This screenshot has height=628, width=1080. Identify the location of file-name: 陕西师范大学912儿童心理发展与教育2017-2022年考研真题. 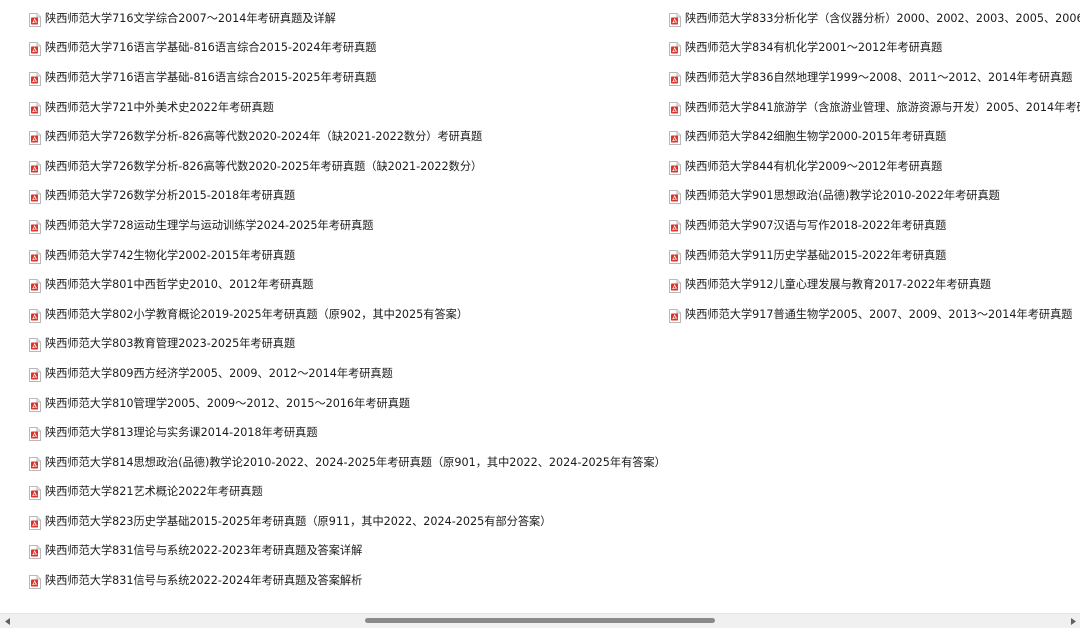
(838, 285).